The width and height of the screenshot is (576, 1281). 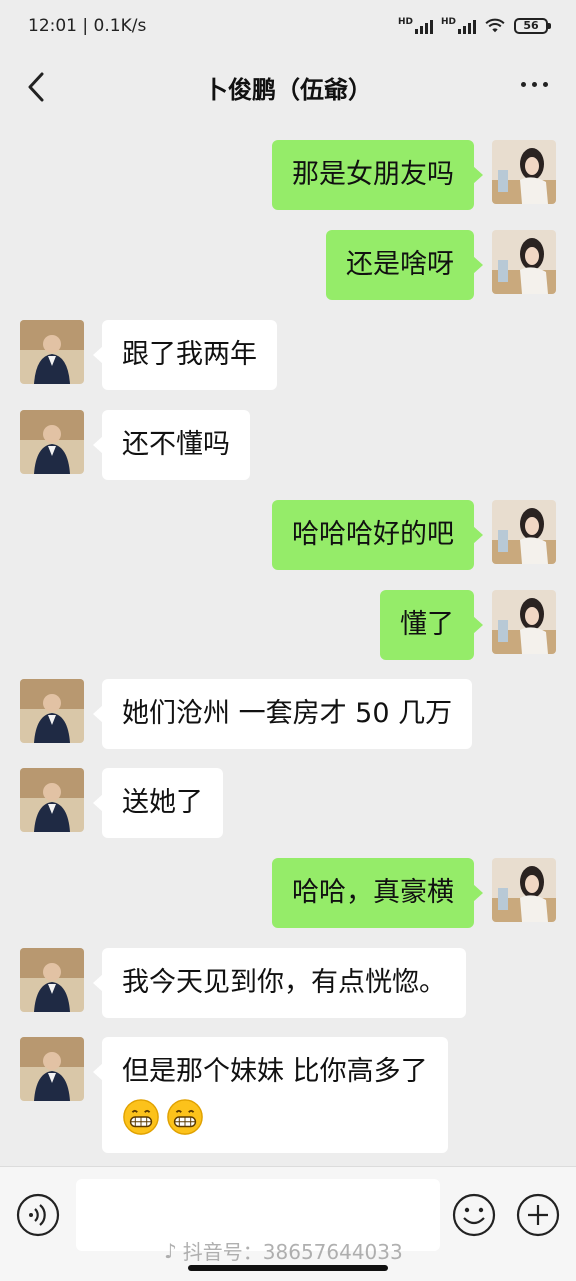 What do you see at coordinates (431, 625) in the screenshot?
I see `message-bubble: 懂了` at bounding box center [431, 625].